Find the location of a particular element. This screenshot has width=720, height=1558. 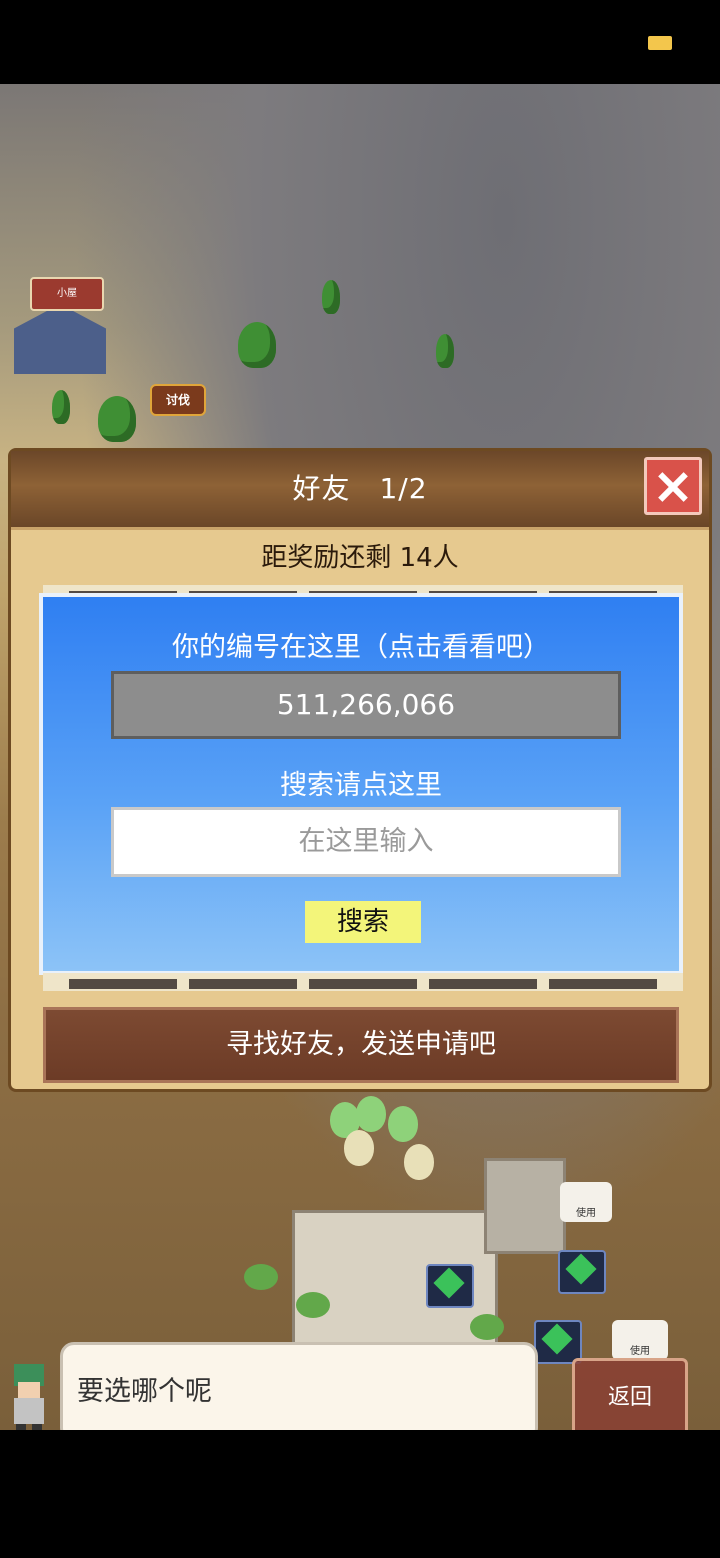

subjugate-sign: 讨伐 is located at coordinates (178, 400).